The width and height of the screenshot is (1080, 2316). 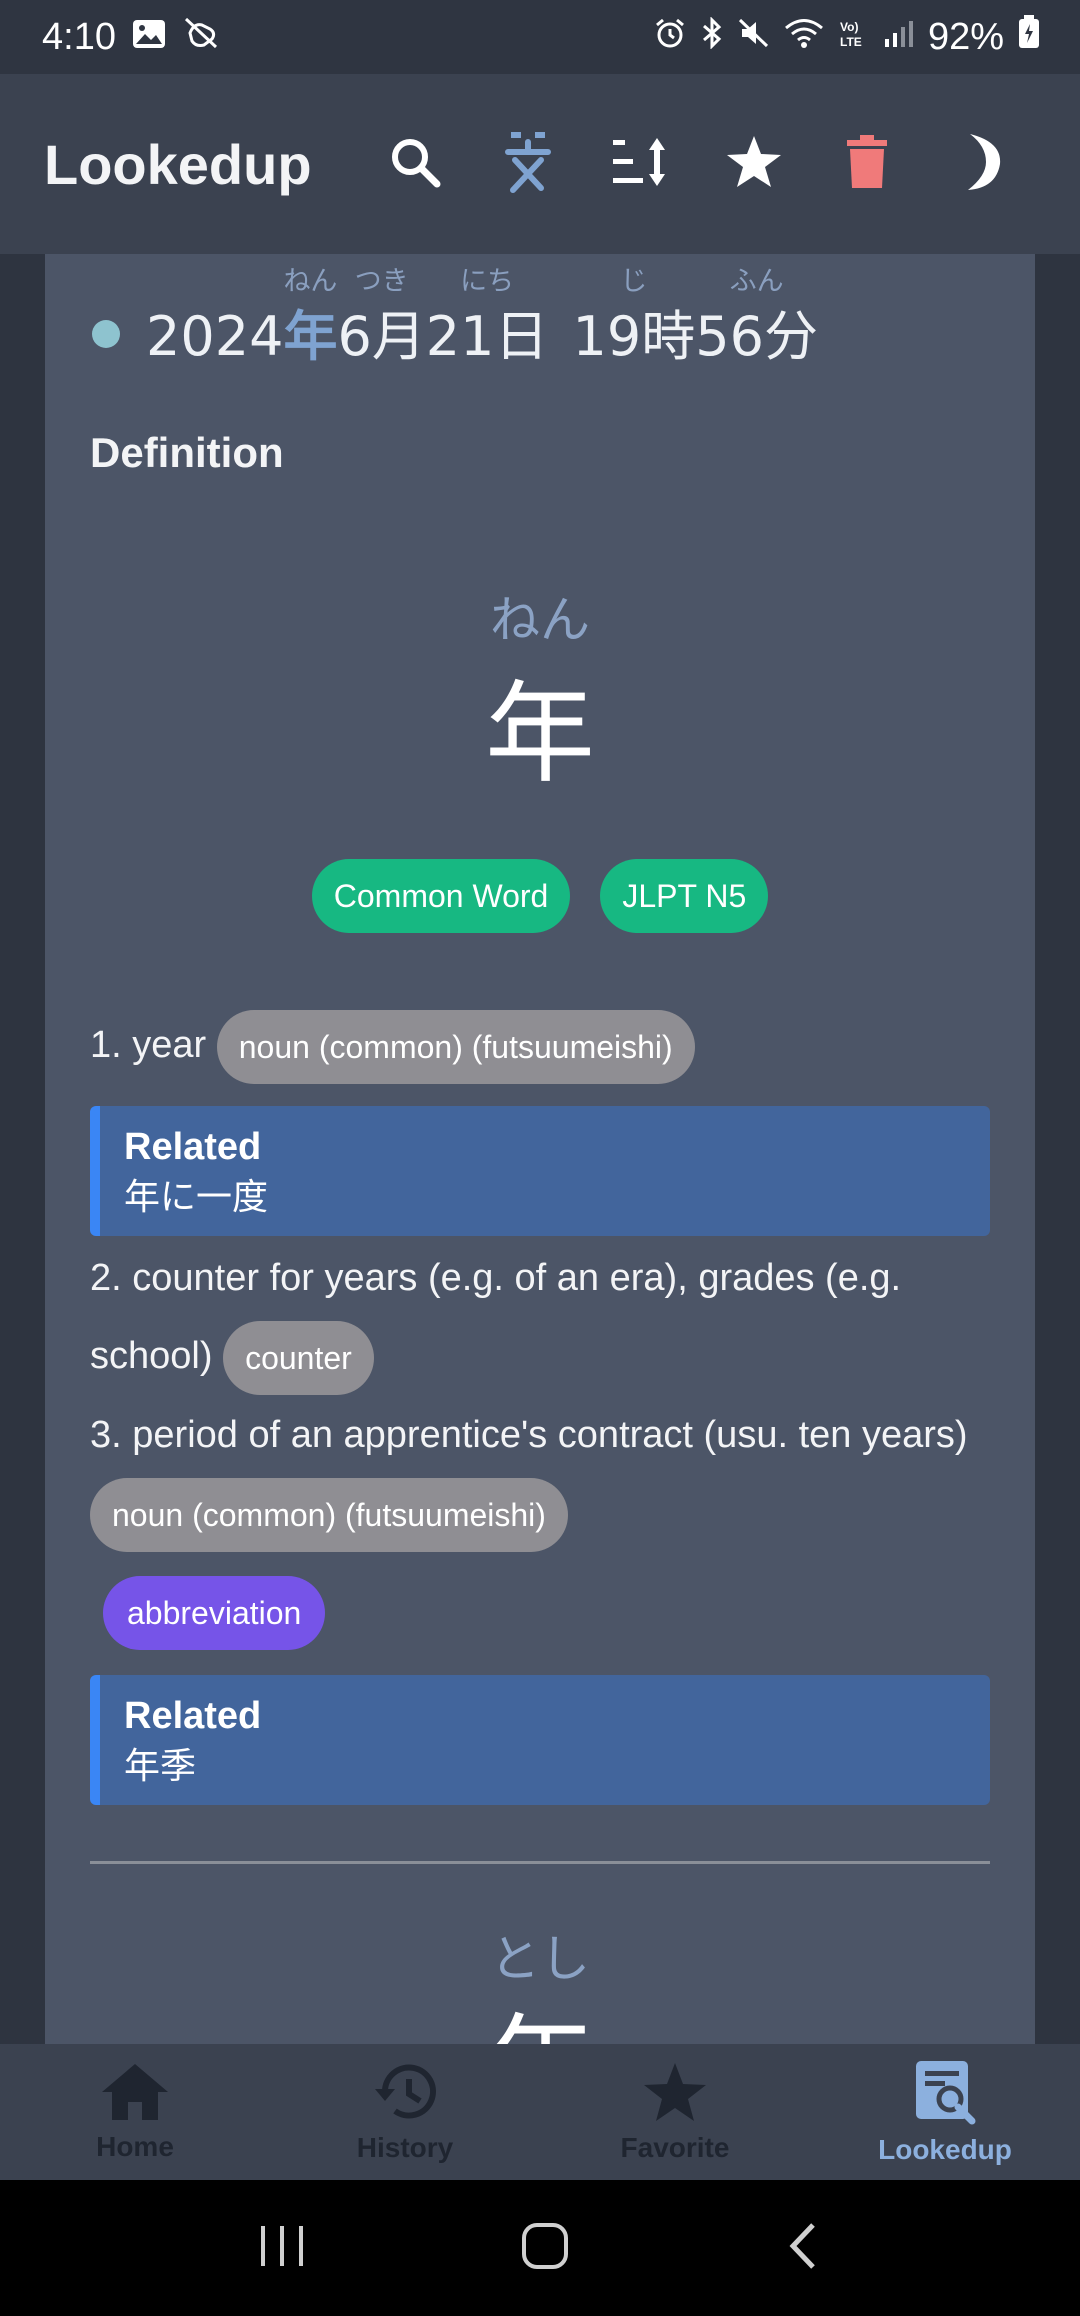 What do you see at coordinates (487, 281) in the screenshot?
I see `furigana: にち` at bounding box center [487, 281].